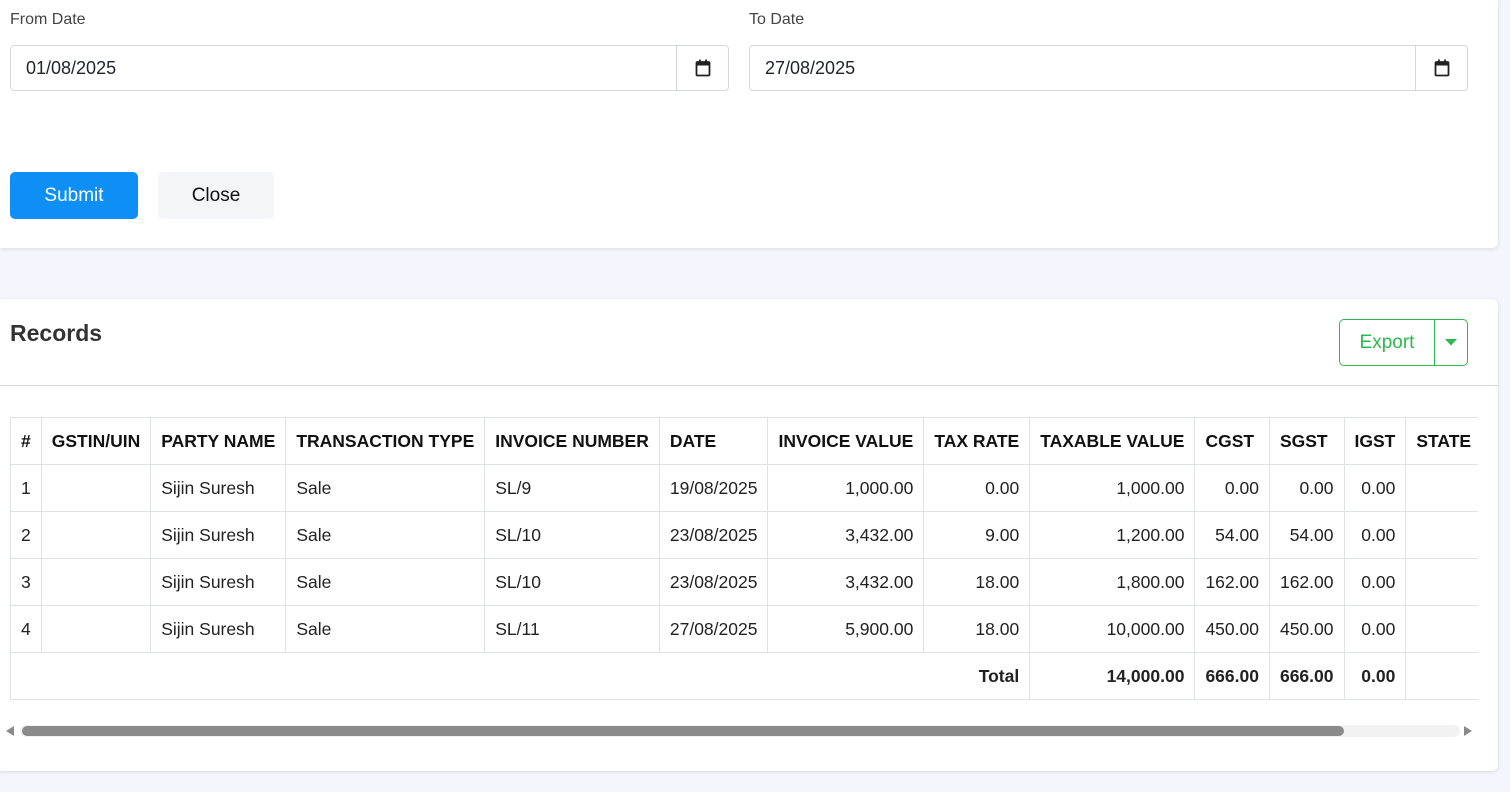 This screenshot has height=792, width=1510. What do you see at coordinates (26, 488) in the screenshot?
I see `cell-index: 1` at bounding box center [26, 488].